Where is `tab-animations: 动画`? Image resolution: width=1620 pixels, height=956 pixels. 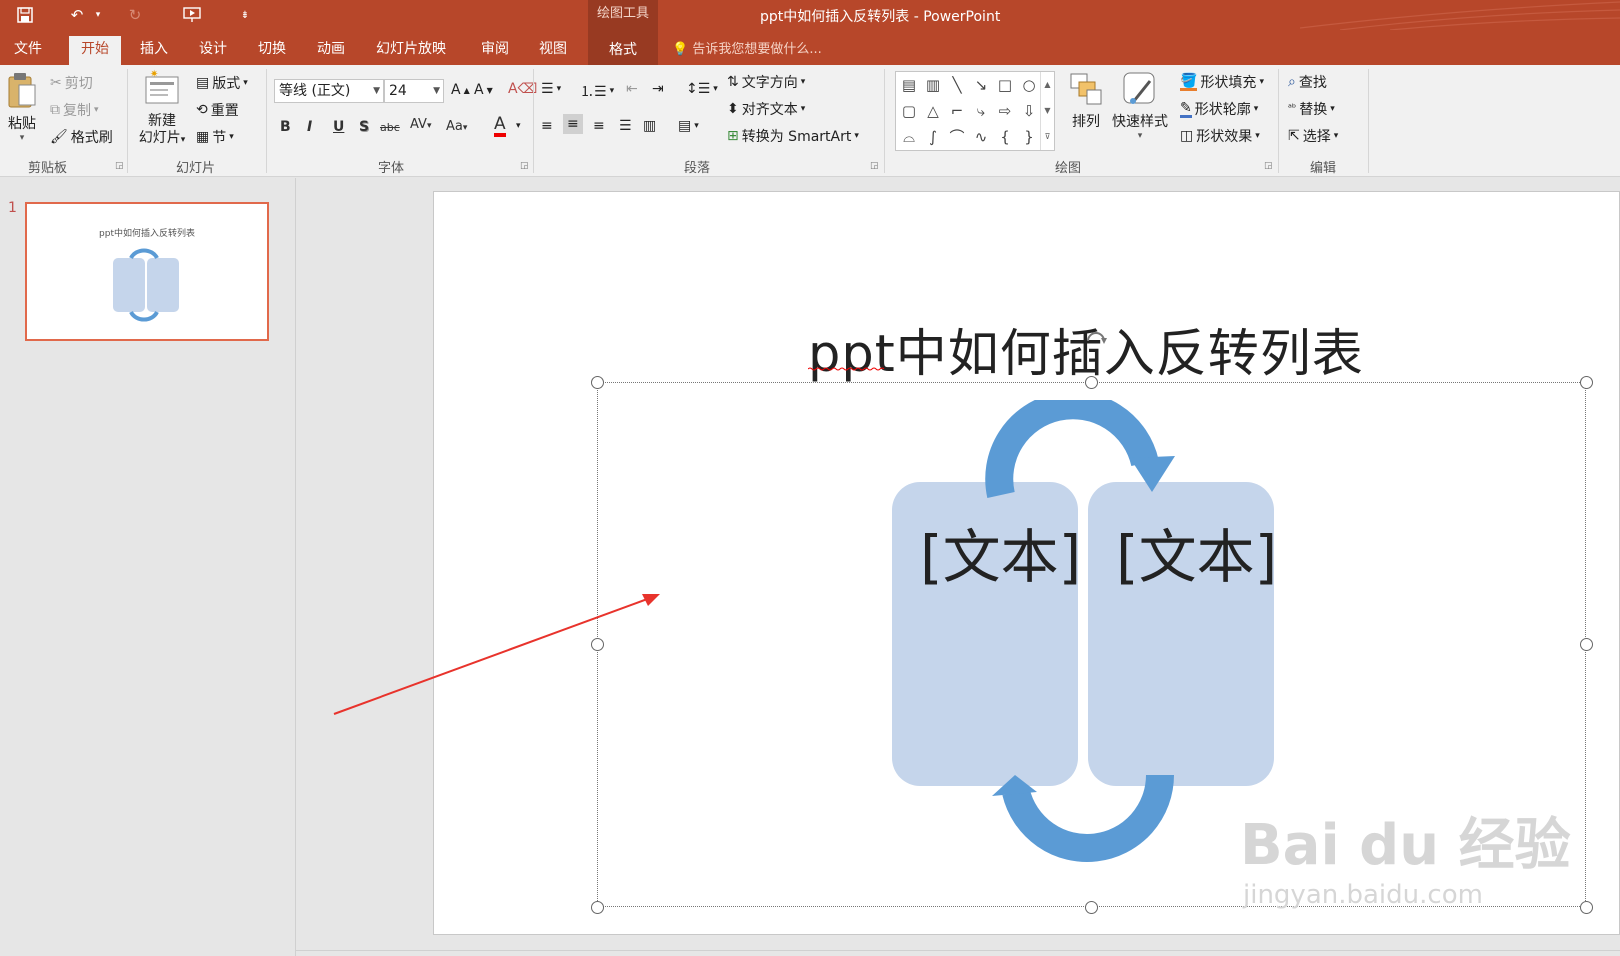
tab-animations: 动画 is located at coordinates (331, 50).